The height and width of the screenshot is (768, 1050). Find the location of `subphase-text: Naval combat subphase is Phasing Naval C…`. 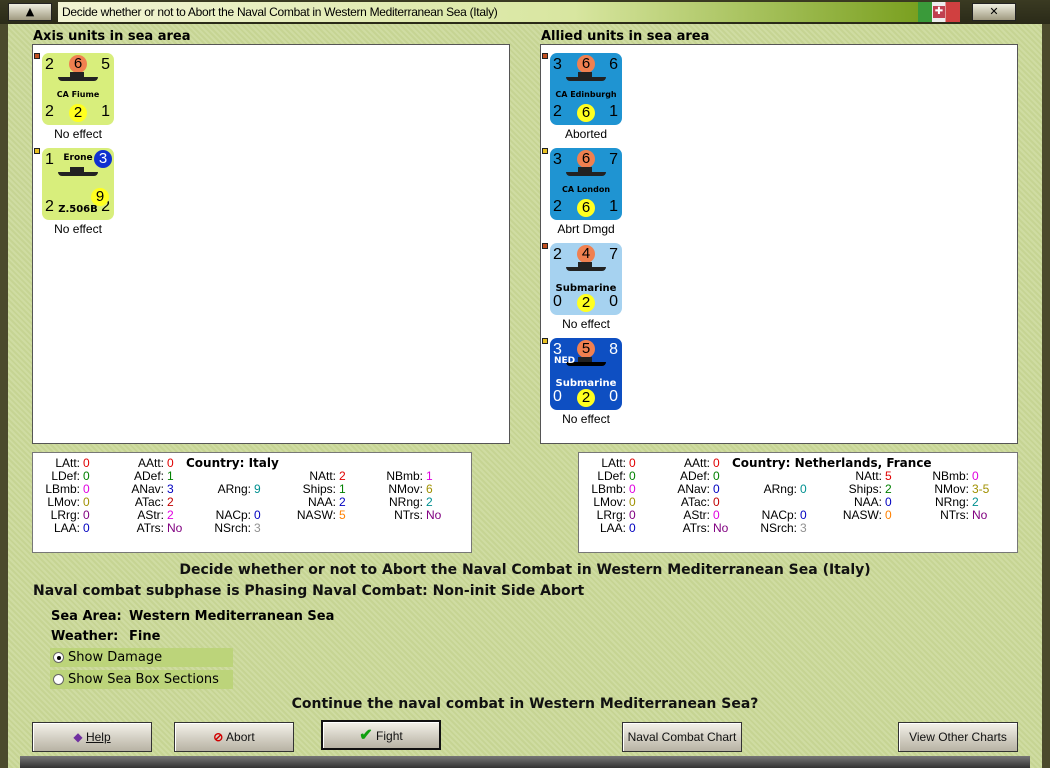

subphase-text: Naval combat subphase is Phasing Naval C… is located at coordinates (309, 591).